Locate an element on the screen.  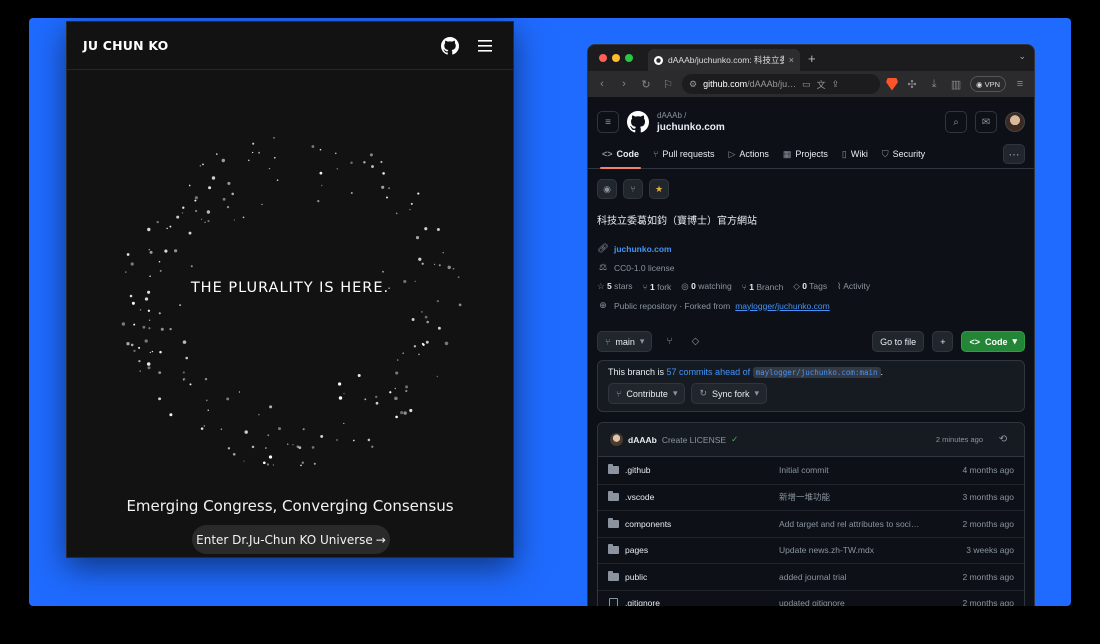
github-icon is located at coordinates (450, 46).